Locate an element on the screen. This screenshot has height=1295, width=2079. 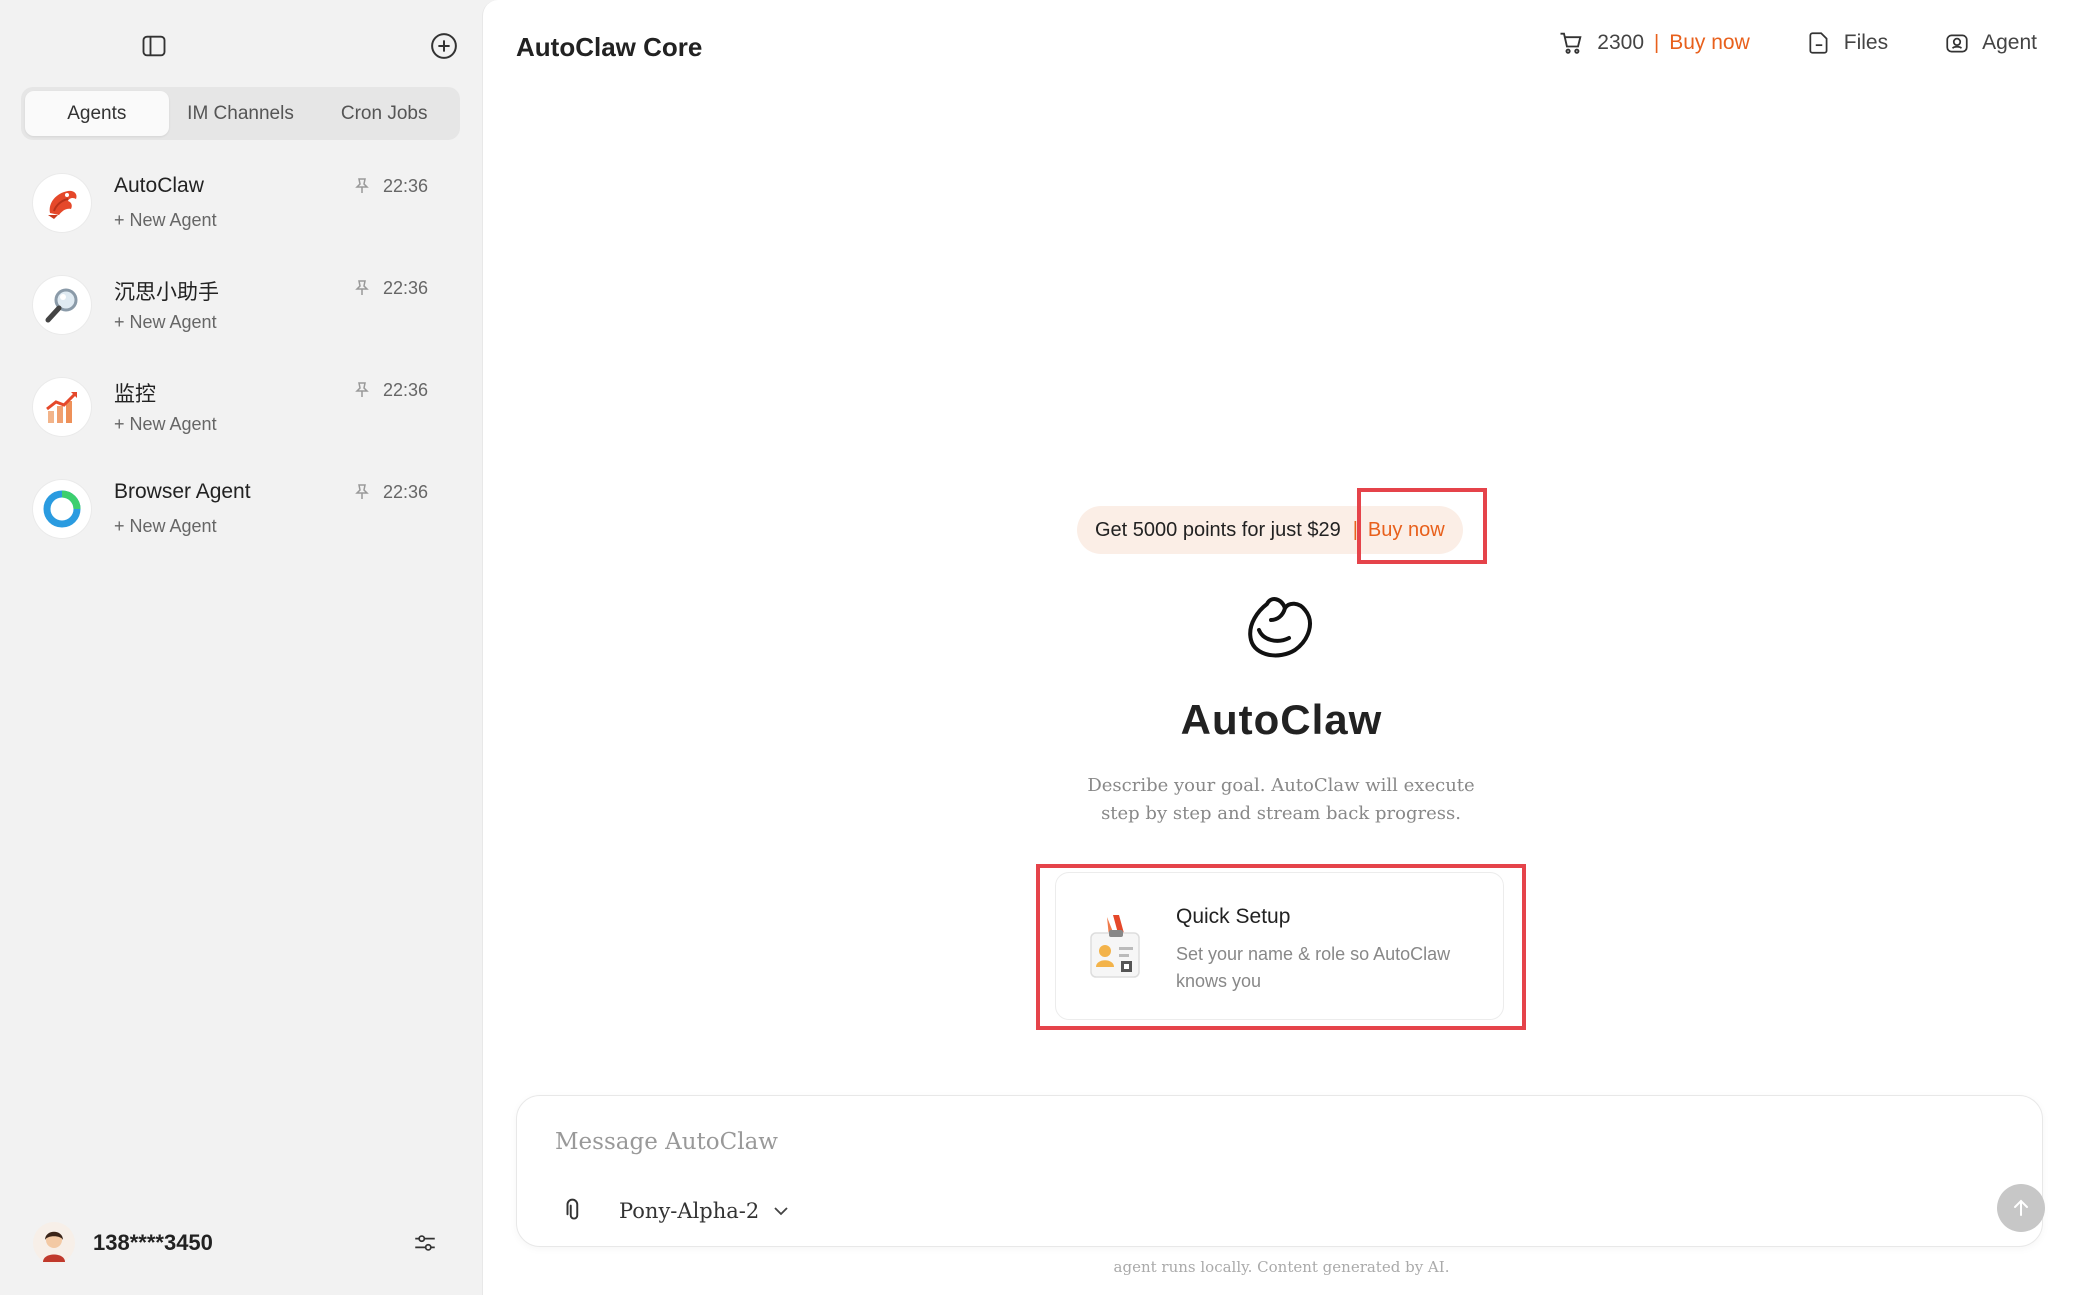
agent-name: 监控 is located at coordinates (135, 394).